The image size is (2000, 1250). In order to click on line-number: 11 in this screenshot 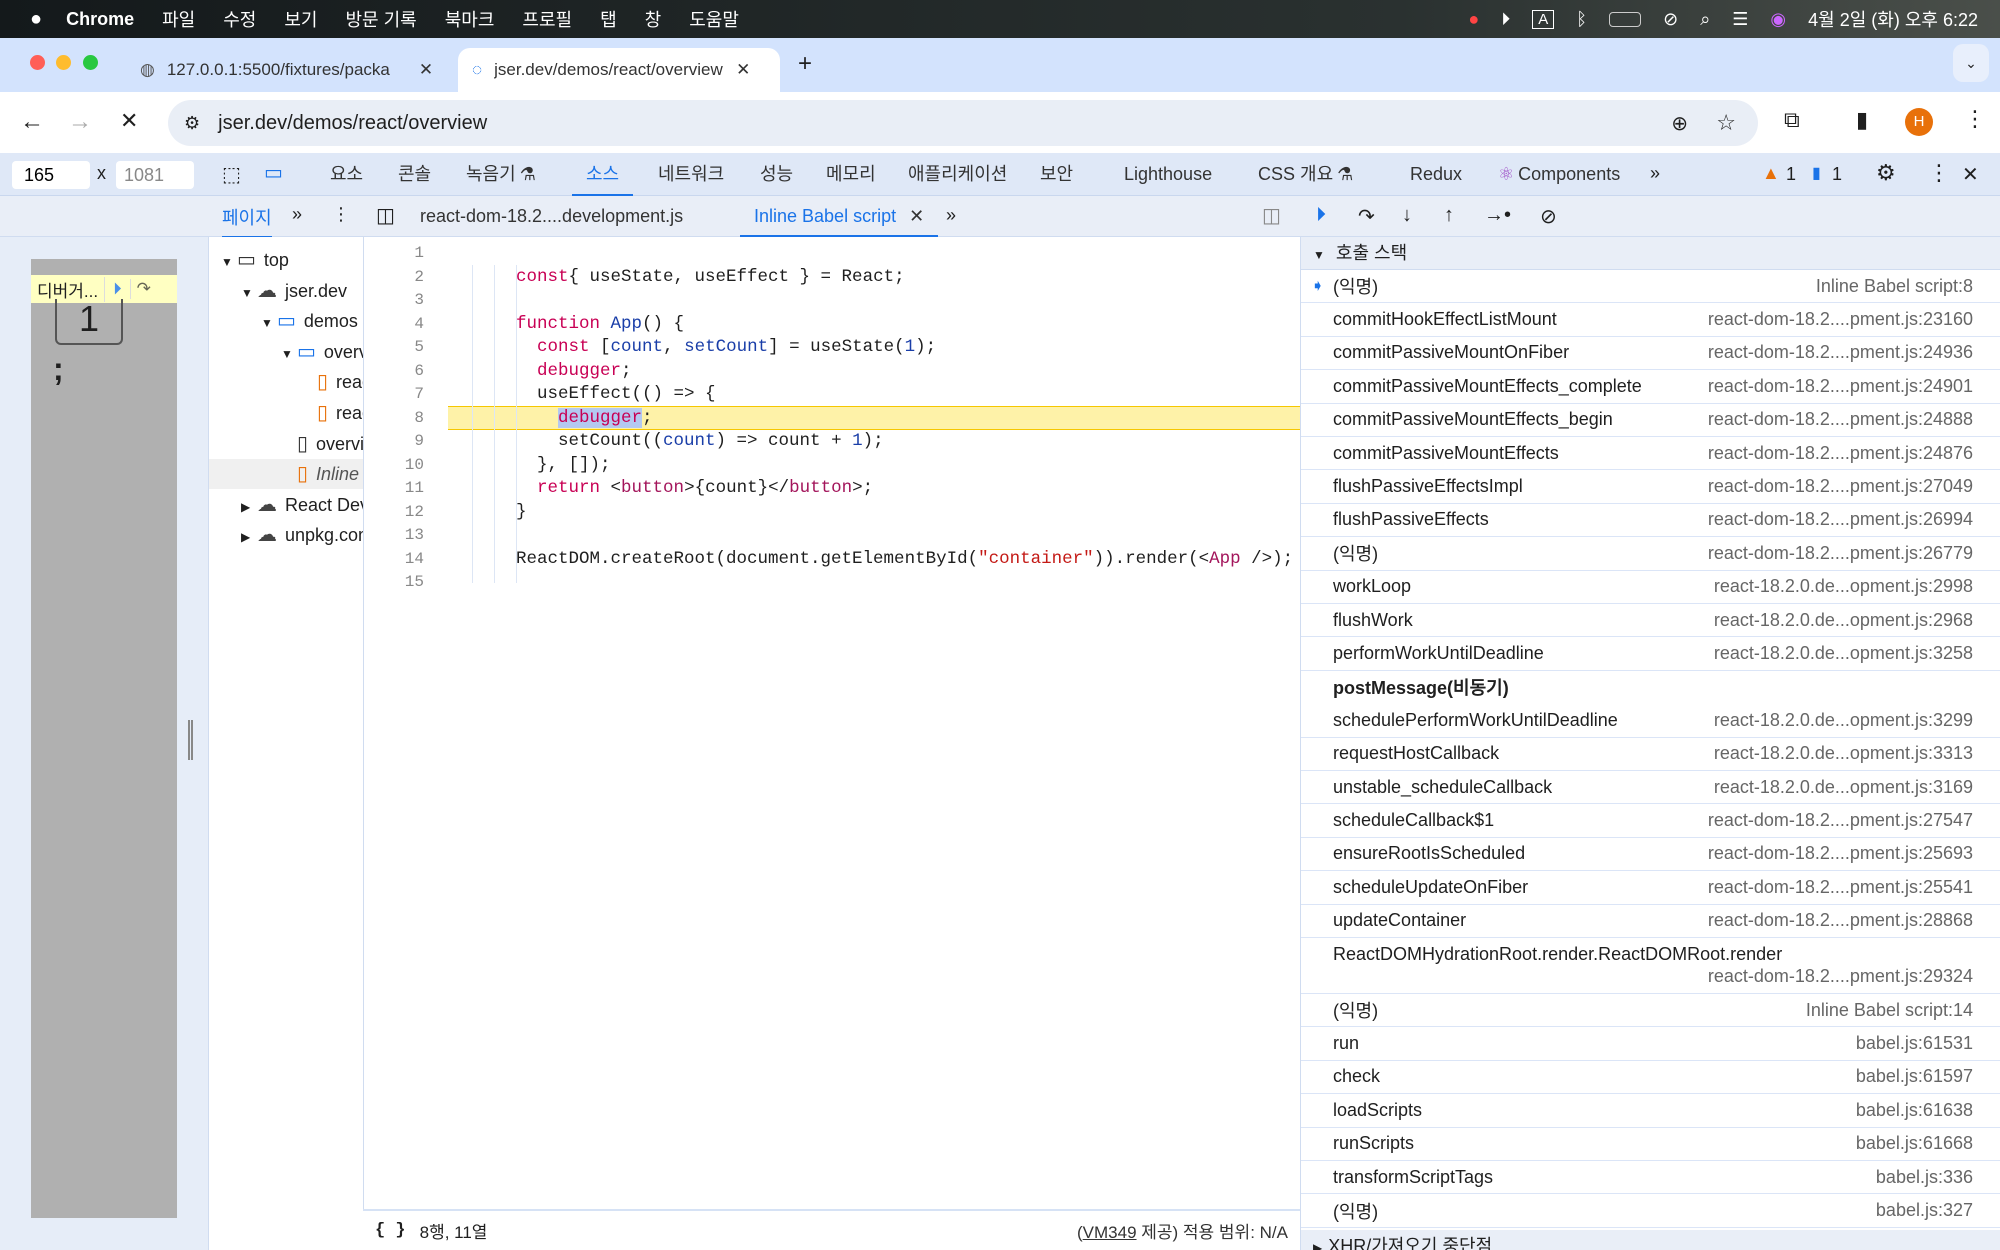, I will do `click(394, 489)`.